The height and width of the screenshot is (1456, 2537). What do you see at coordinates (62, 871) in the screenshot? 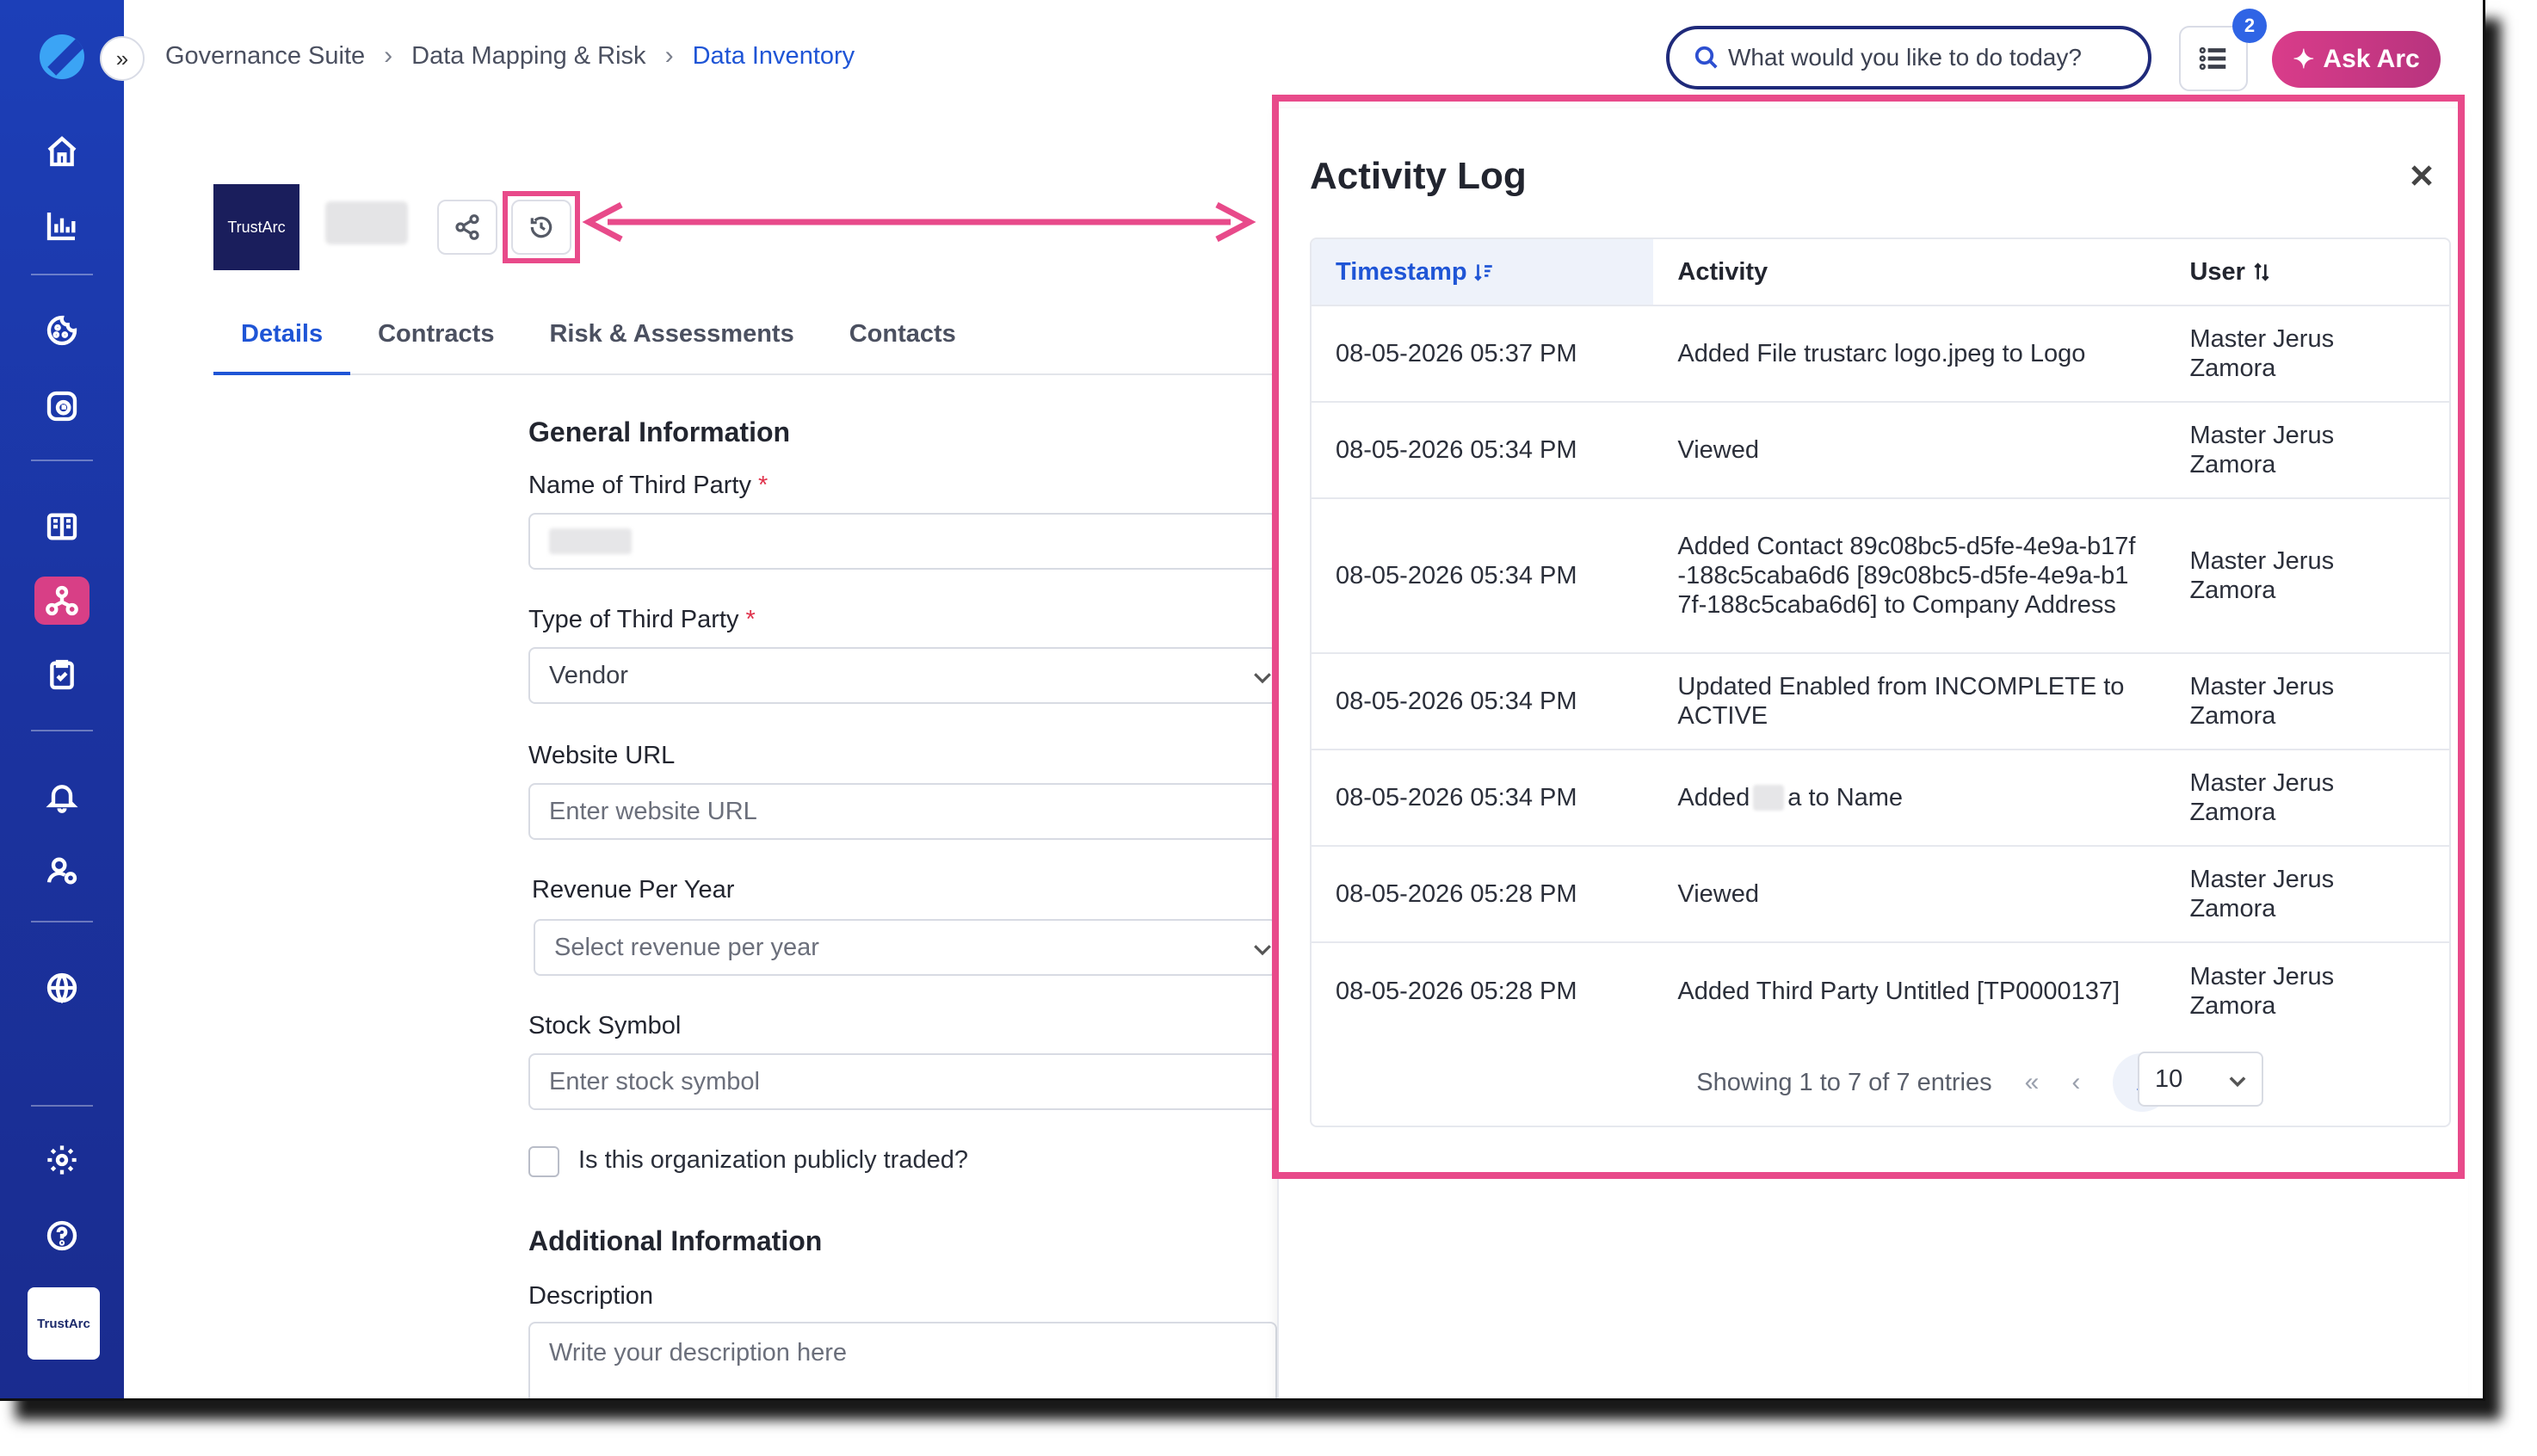
I see `user-settings-icon` at bounding box center [62, 871].